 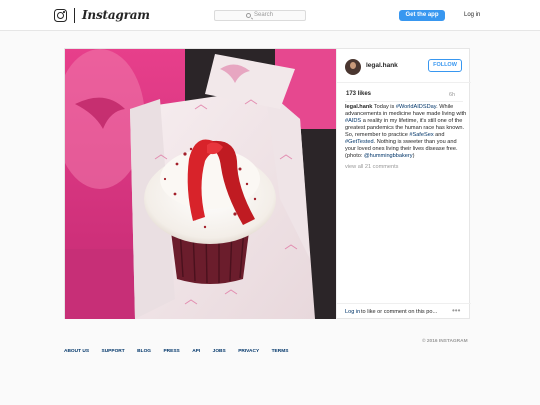 I want to click on instagram-wordmark: Instagram, so click(x=116, y=15).